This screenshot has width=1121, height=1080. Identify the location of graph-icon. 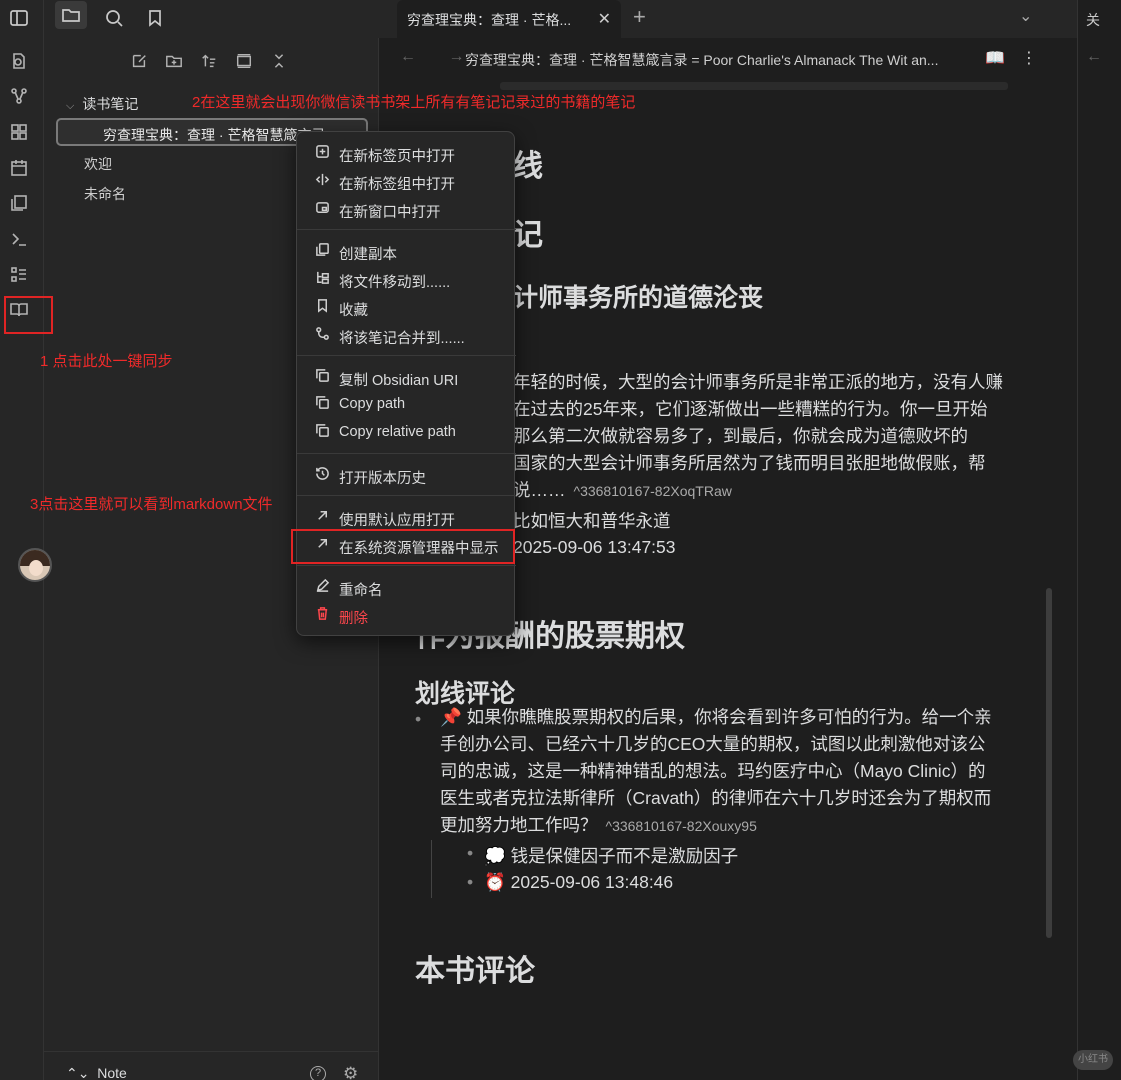
(19, 96).